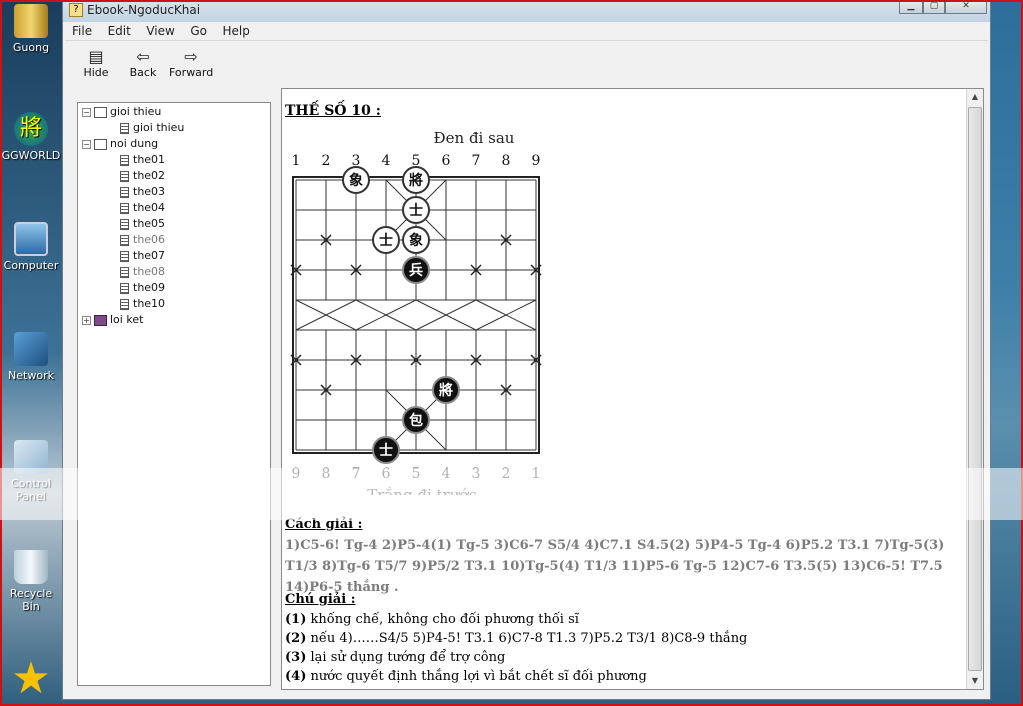 The image size is (1023, 706). What do you see at coordinates (320, 599) in the screenshot?
I see `notes-title: Chú giải :` at bounding box center [320, 599].